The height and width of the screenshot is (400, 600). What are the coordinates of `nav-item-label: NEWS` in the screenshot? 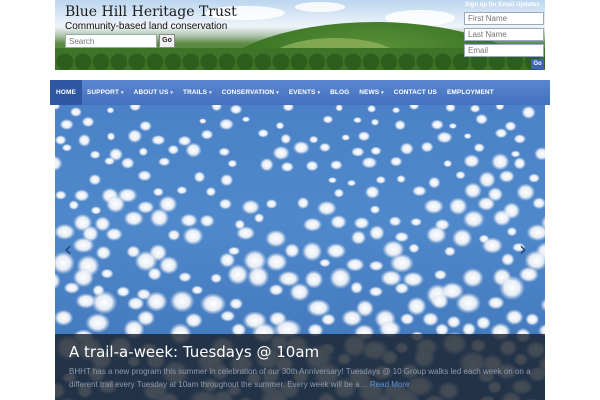 It's located at (369, 92).